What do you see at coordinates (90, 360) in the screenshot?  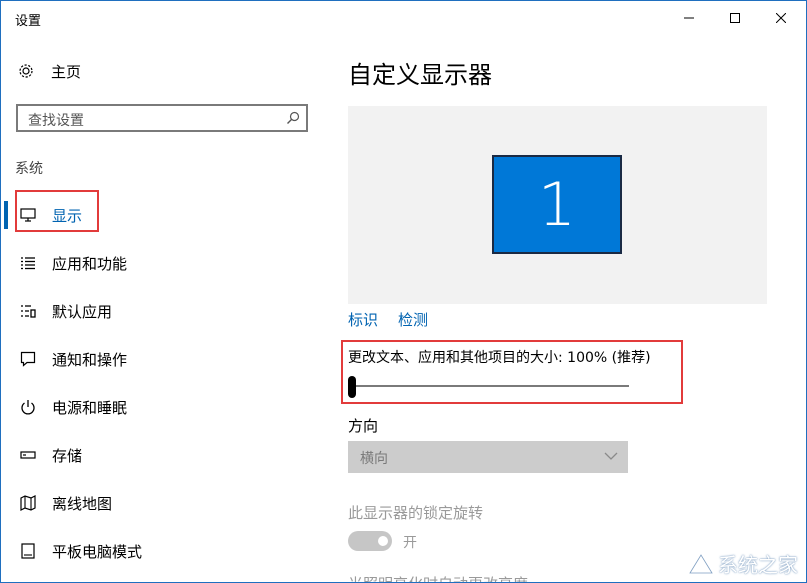 I see `sidebar-item-label: 通知和操作` at bounding box center [90, 360].